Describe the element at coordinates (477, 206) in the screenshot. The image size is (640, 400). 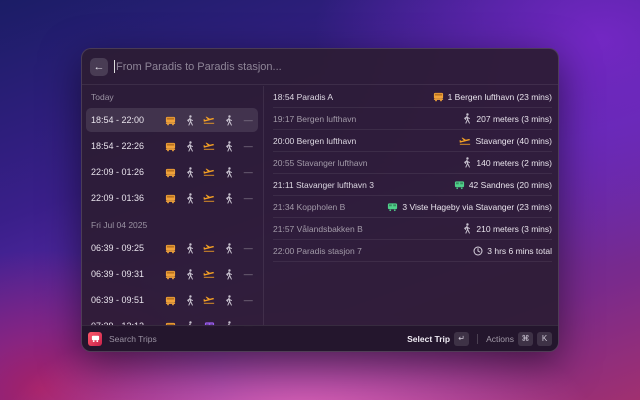
I see `leg-detail-text: 3 Viste Hageby via Stavanger (23 mins)` at that location.